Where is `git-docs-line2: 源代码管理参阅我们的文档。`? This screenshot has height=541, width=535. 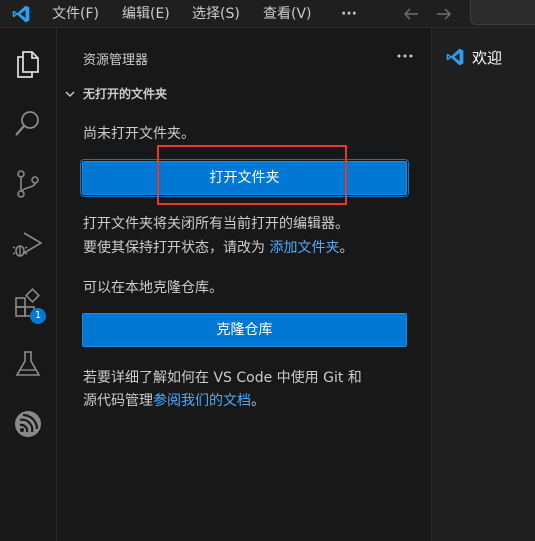 git-docs-line2: 源代码管理参阅我们的文档。 is located at coordinates (174, 400).